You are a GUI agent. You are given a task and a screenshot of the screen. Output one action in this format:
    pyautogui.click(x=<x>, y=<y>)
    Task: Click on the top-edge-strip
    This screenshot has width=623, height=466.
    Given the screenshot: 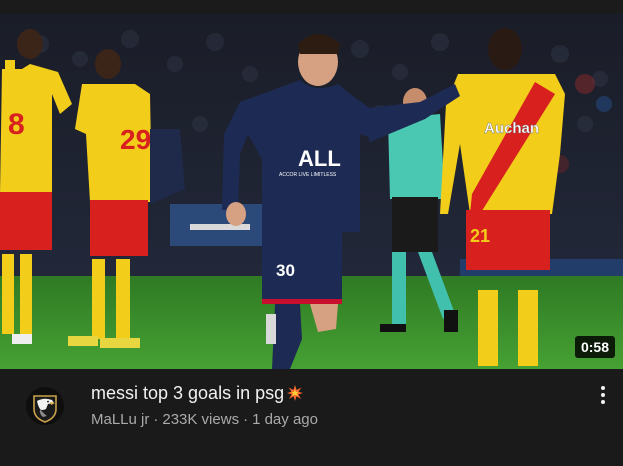 What is the action you would take?
    pyautogui.click(x=311, y=7)
    